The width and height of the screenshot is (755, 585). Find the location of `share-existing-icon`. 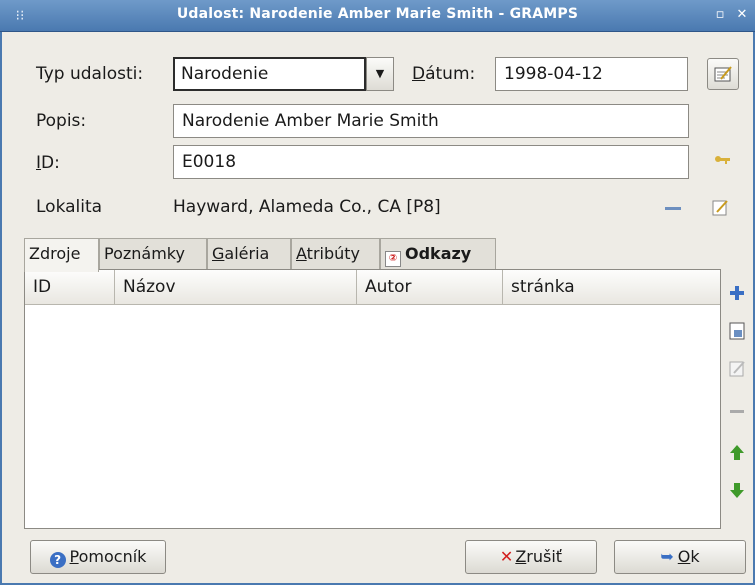

share-existing-icon is located at coordinates (737, 331).